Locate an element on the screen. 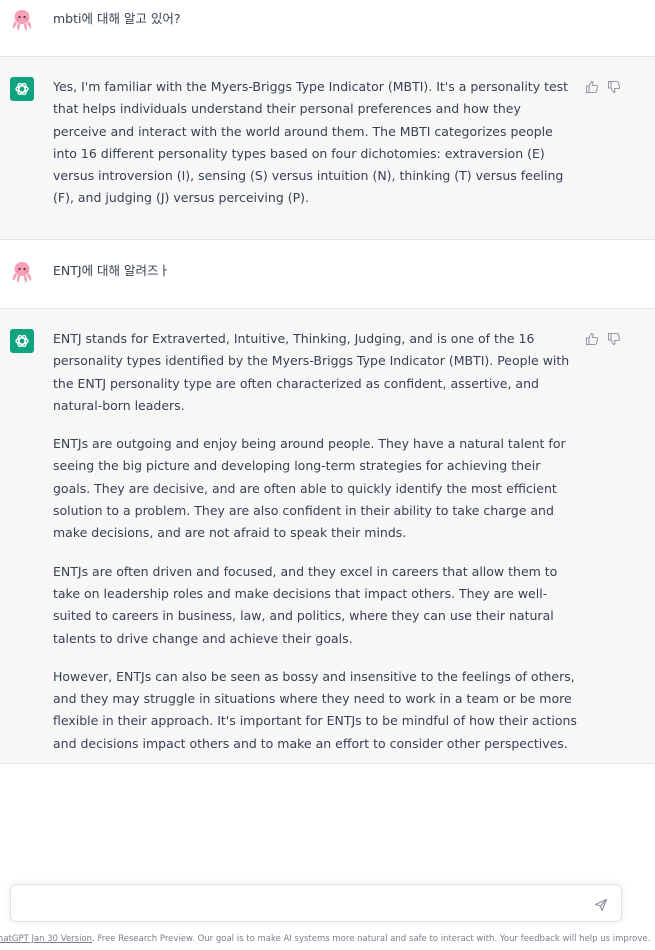 The width and height of the screenshot is (655, 950). message-input is located at coordinates (305, 904).